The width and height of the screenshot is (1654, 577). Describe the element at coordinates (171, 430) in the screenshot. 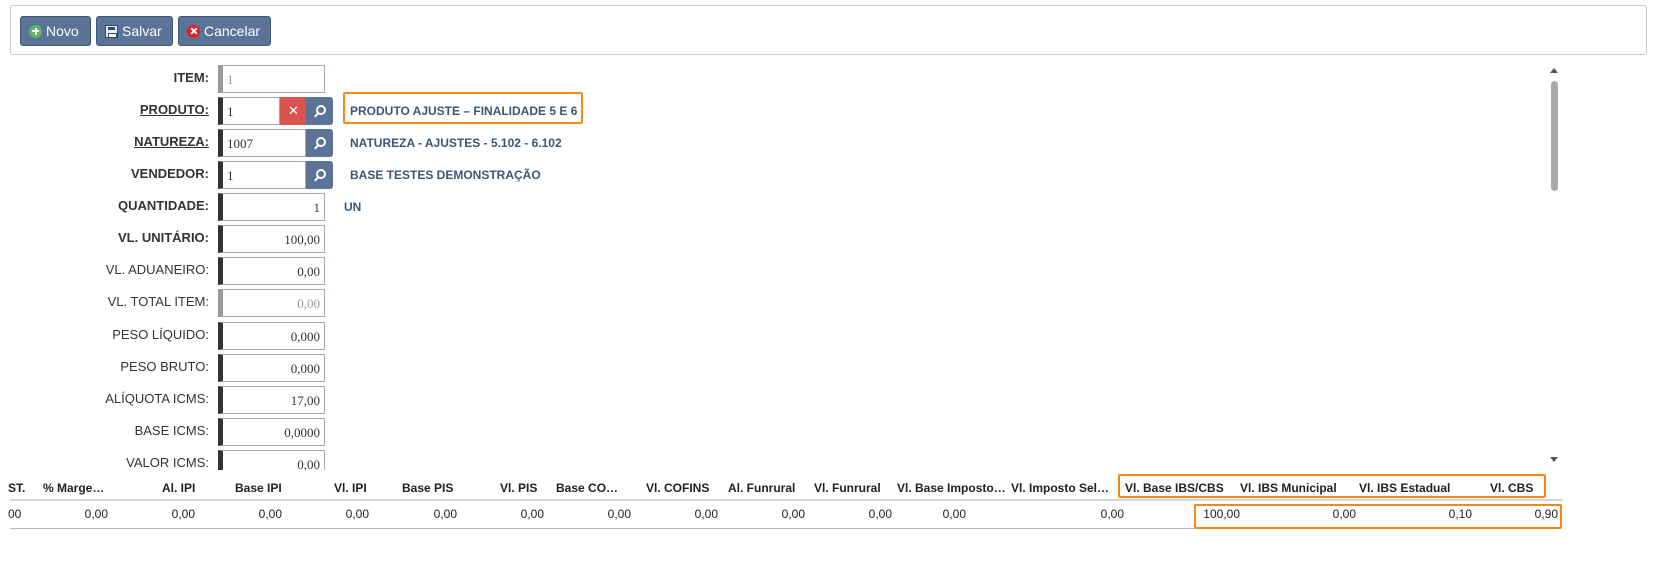

I see `base-icms-label: BASE ICMS:` at that location.